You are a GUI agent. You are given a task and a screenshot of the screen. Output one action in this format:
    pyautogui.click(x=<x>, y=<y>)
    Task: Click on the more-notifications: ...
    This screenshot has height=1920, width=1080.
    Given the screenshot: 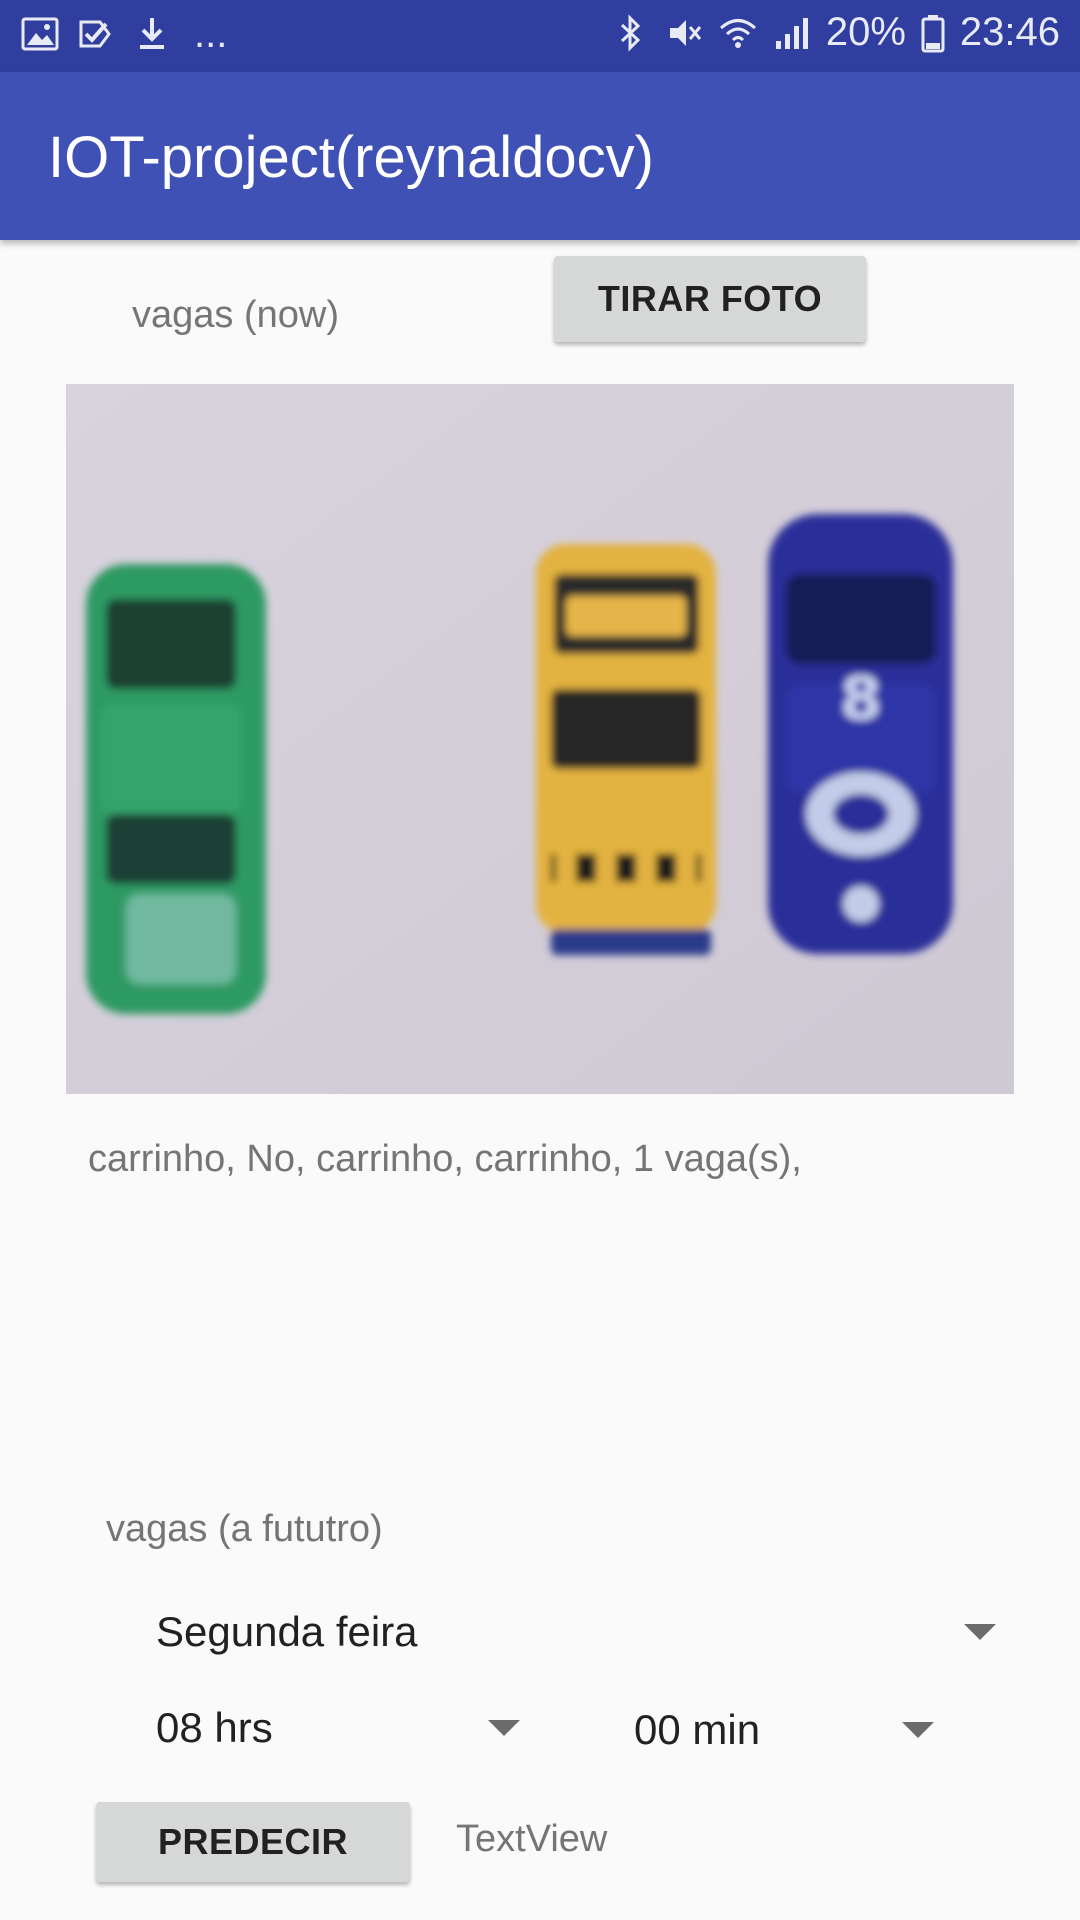 What is the action you would take?
    pyautogui.click(x=211, y=34)
    